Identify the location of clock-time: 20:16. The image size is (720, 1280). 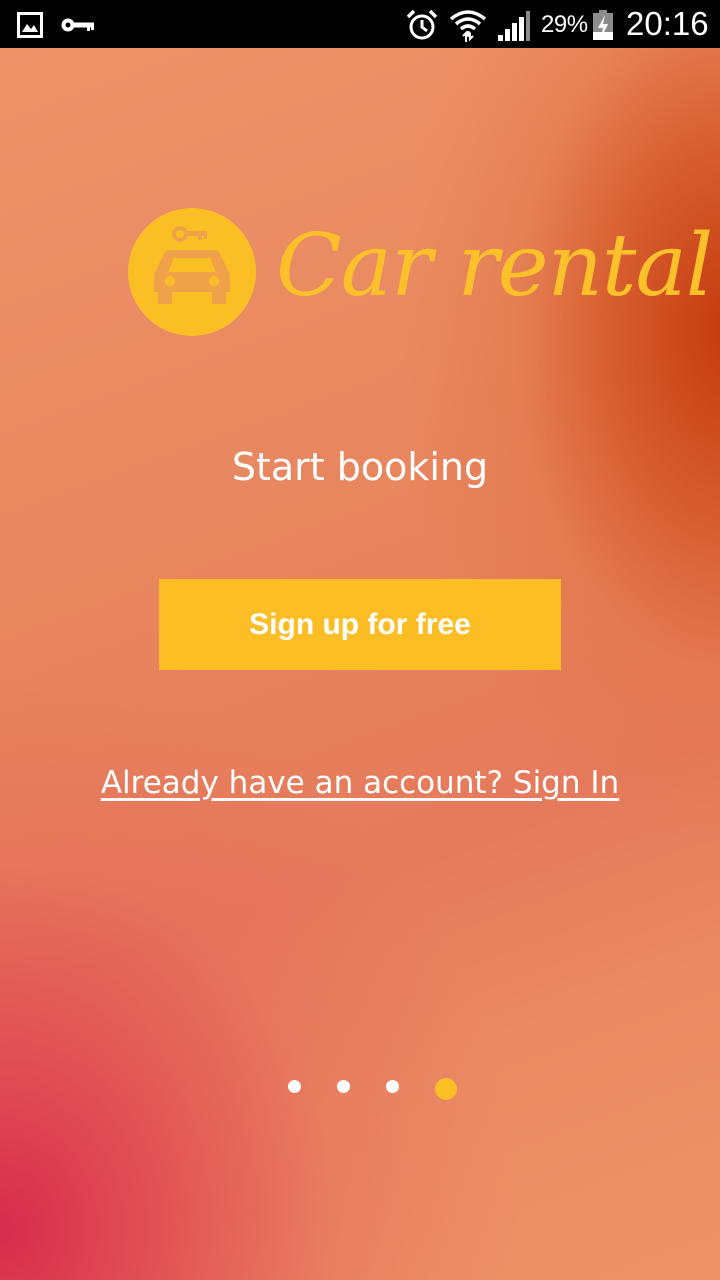
(667, 23).